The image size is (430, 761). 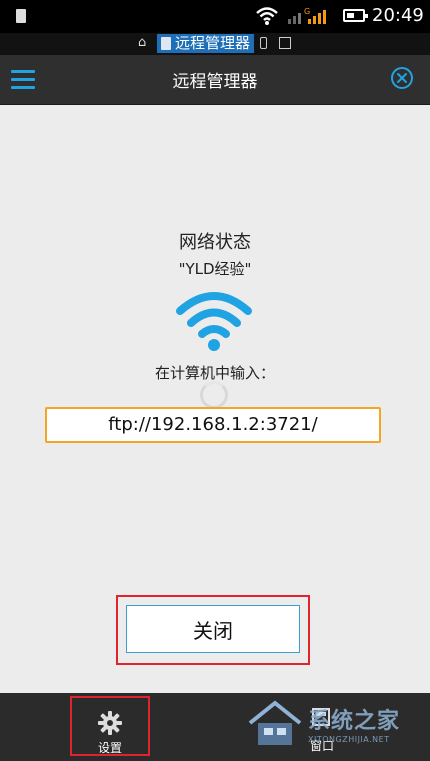 What do you see at coordinates (263, 43) in the screenshot?
I see `phone-icon` at bounding box center [263, 43].